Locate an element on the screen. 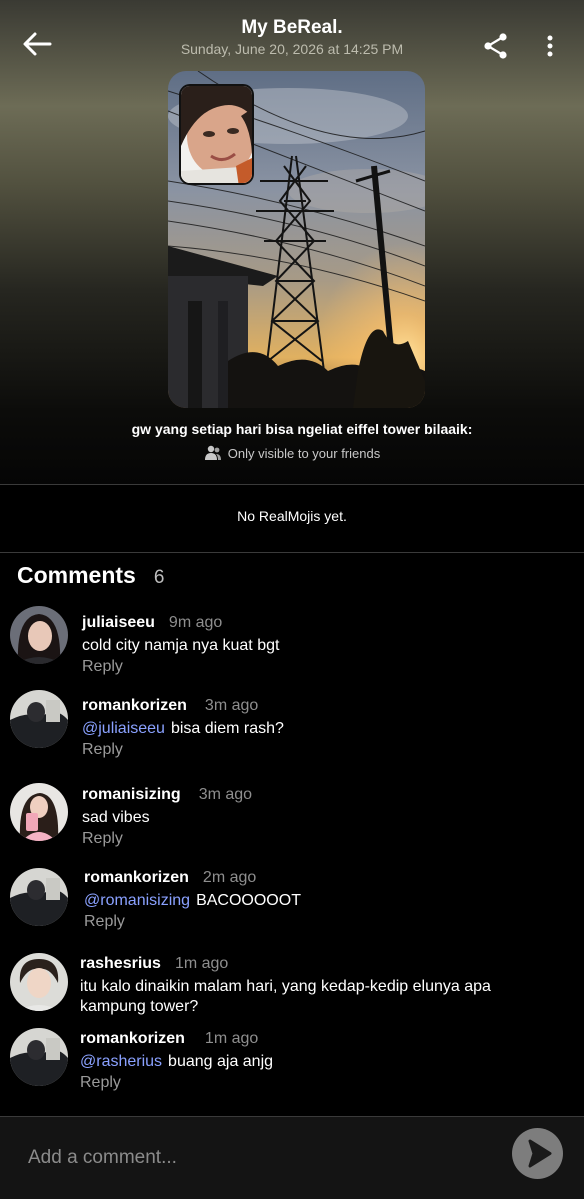  send-icon is located at coordinates (540, 1153).